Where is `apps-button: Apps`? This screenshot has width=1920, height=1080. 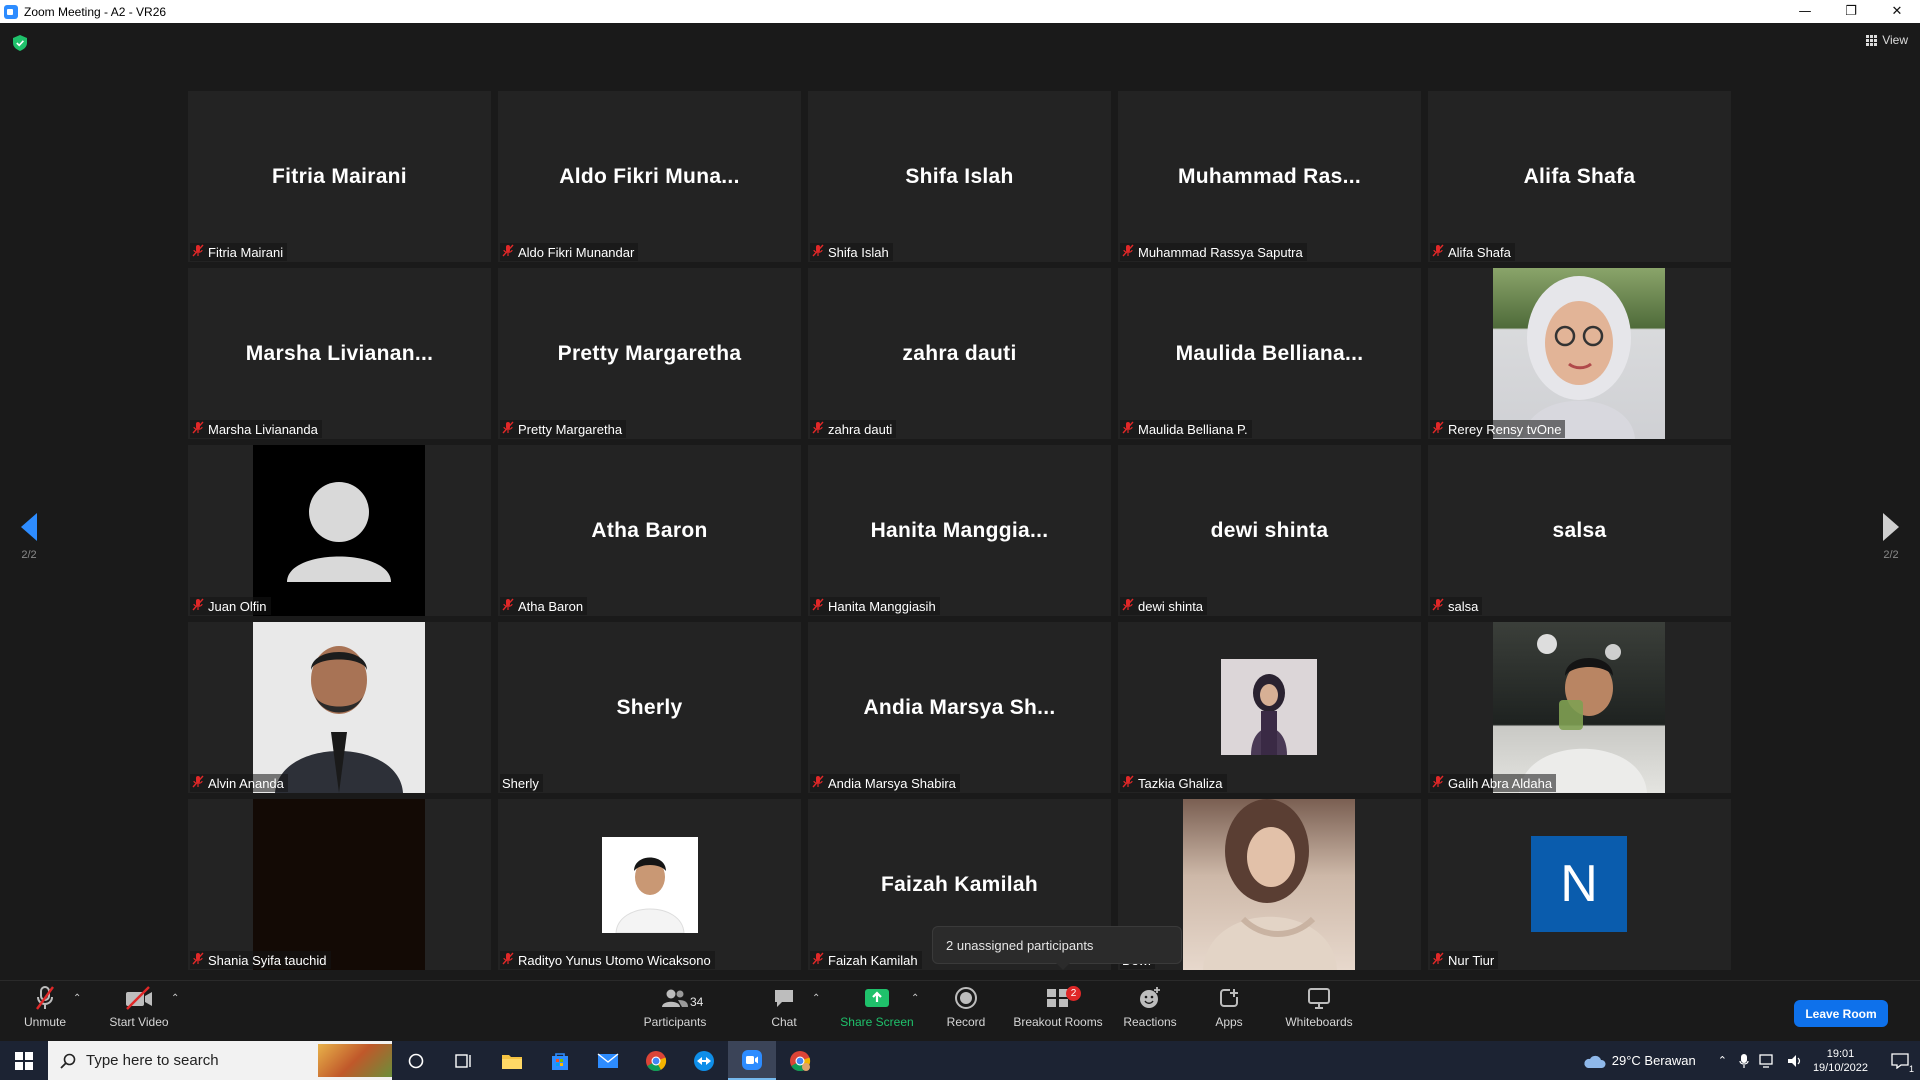 apps-button: Apps is located at coordinates (1229, 1006).